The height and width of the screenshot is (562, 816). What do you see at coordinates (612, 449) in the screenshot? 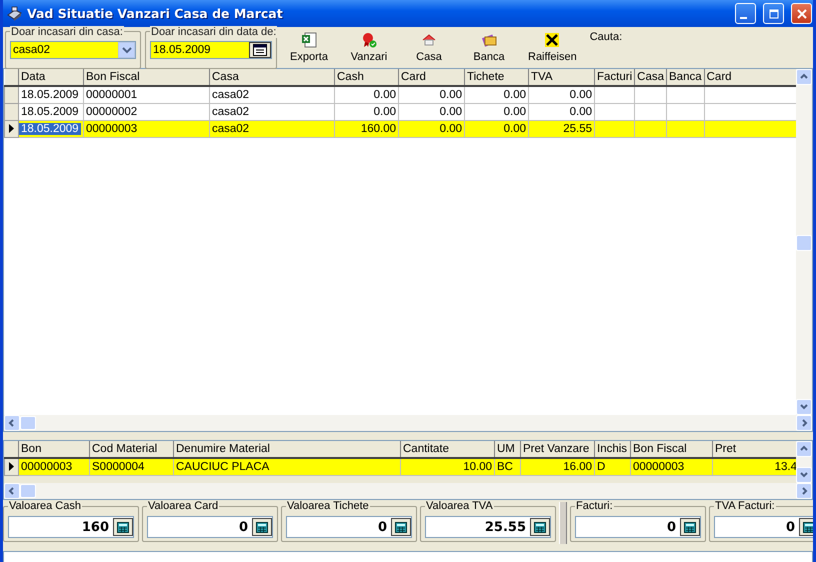
I see `column-header: Inchis` at bounding box center [612, 449].